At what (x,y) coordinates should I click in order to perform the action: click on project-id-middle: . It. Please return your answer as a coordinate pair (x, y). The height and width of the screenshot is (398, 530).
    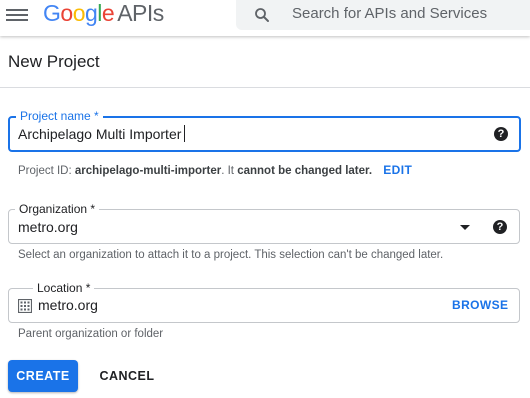
    Looking at the image, I should click on (229, 171).